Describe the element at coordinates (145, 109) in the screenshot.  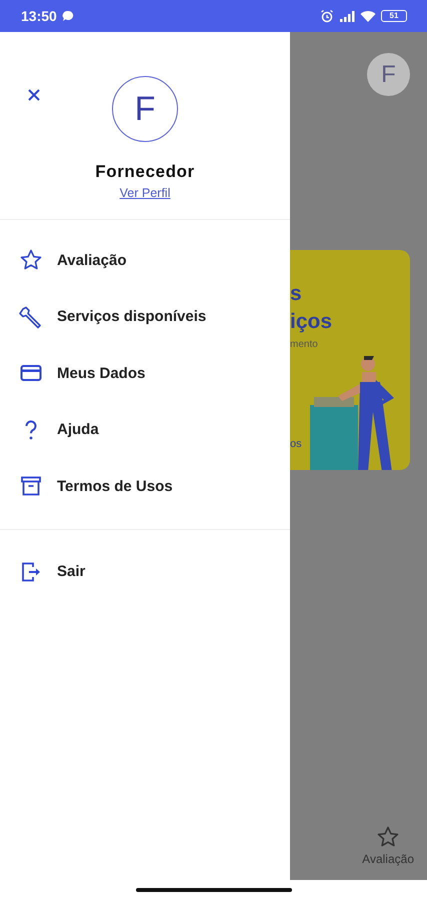
I see `avatar: F` at that location.